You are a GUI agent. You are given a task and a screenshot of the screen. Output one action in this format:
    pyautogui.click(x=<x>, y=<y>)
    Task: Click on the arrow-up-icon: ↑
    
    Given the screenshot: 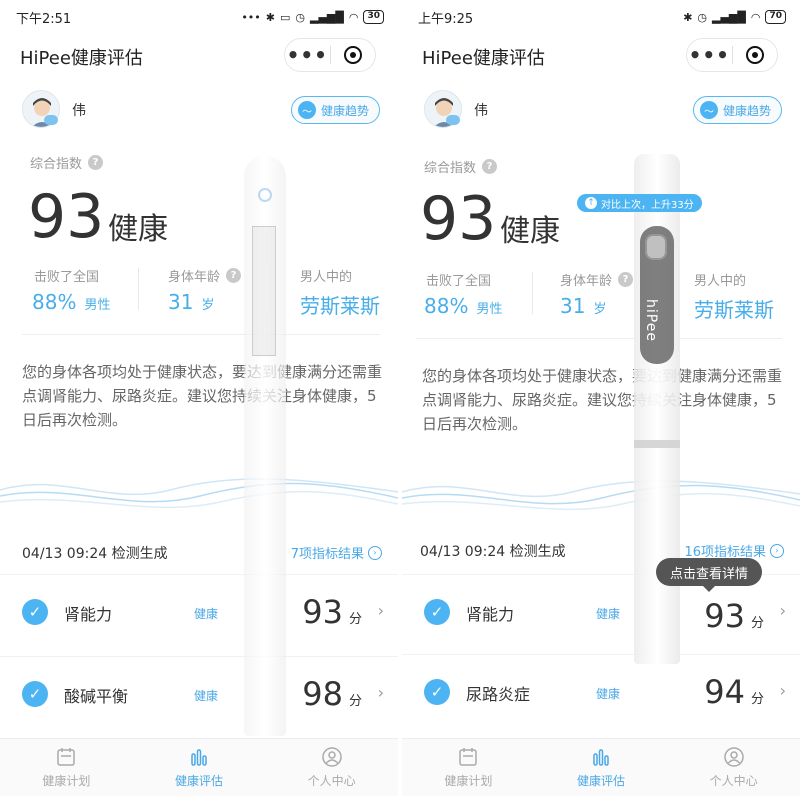 What is the action you would take?
    pyautogui.click(x=591, y=203)
    